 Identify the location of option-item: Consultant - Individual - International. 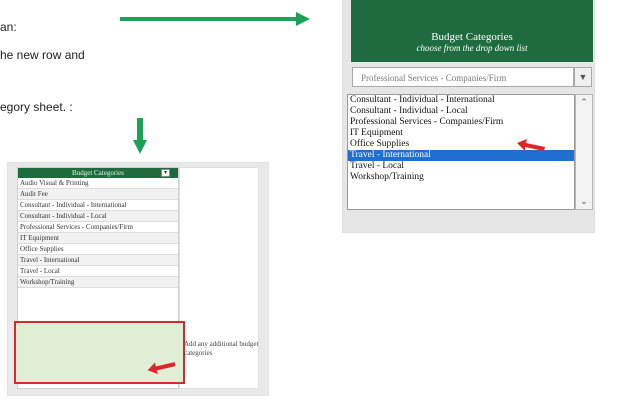
(461, 100).